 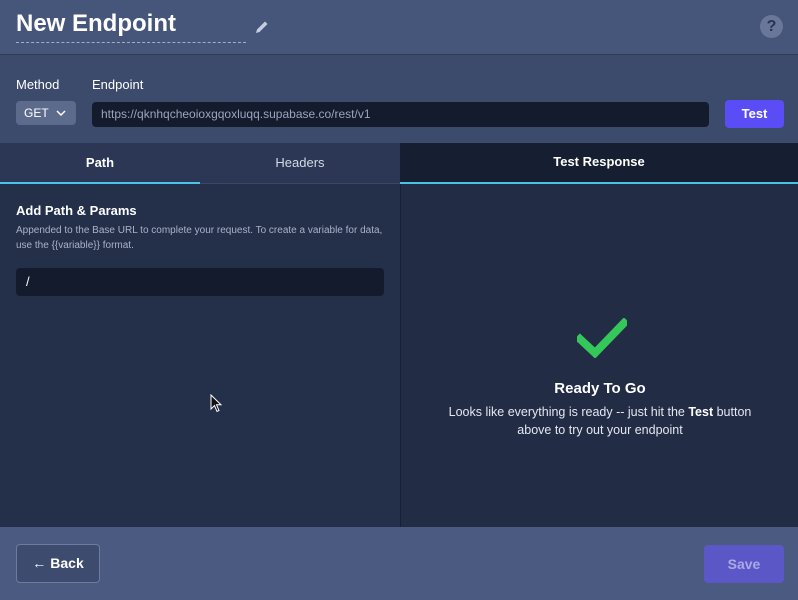 I want to click on tab-headers: Headers, so click(x=300, y=163).